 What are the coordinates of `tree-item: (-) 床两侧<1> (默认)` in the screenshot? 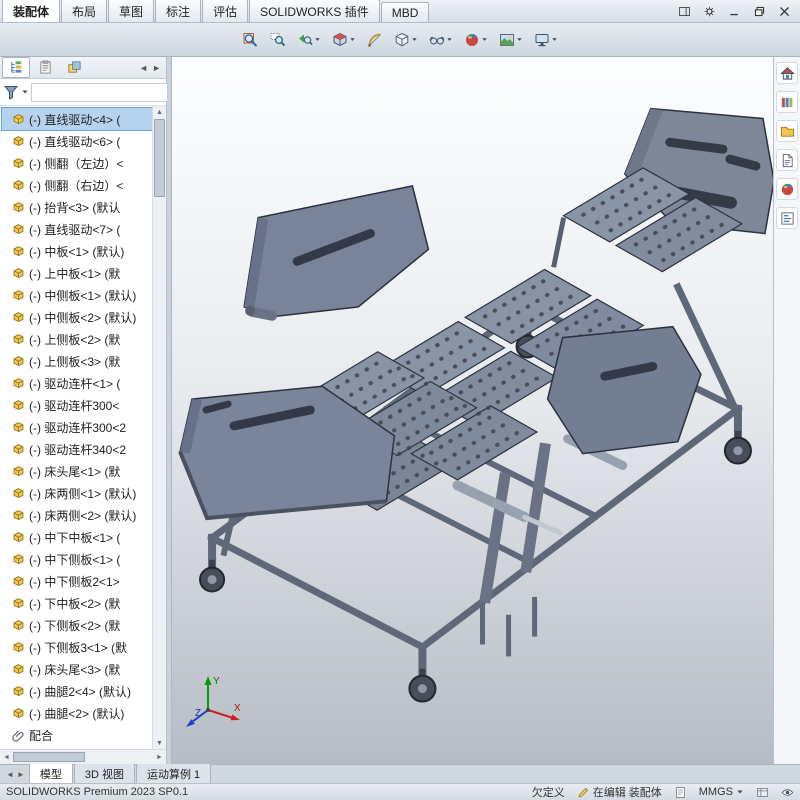 It's located at (77, 493).